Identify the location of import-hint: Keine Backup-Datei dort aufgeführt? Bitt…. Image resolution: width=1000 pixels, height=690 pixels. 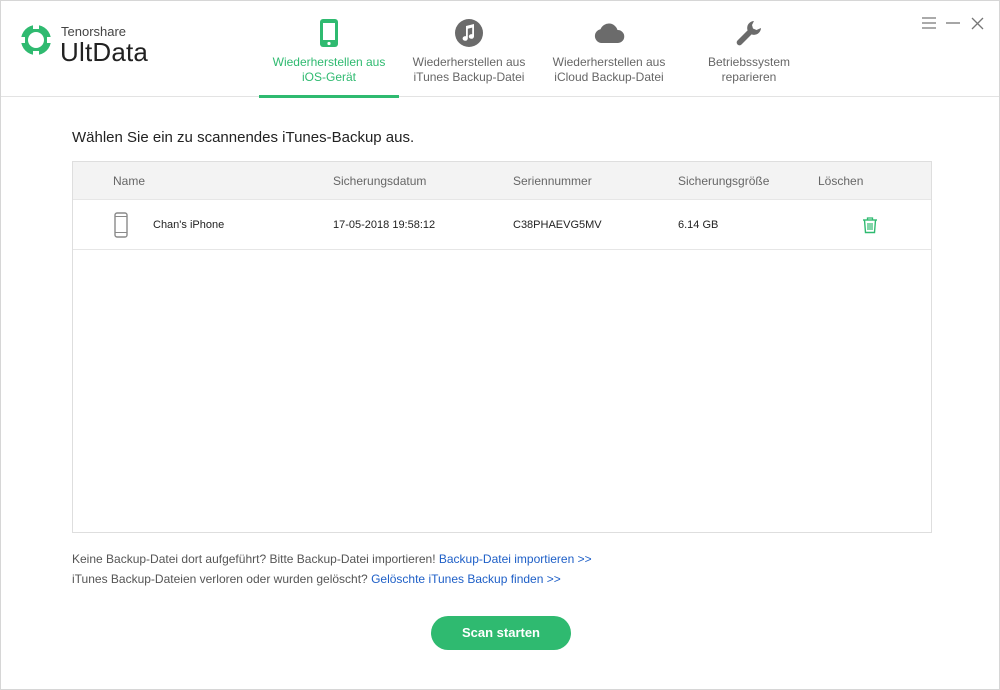
(332, 559).